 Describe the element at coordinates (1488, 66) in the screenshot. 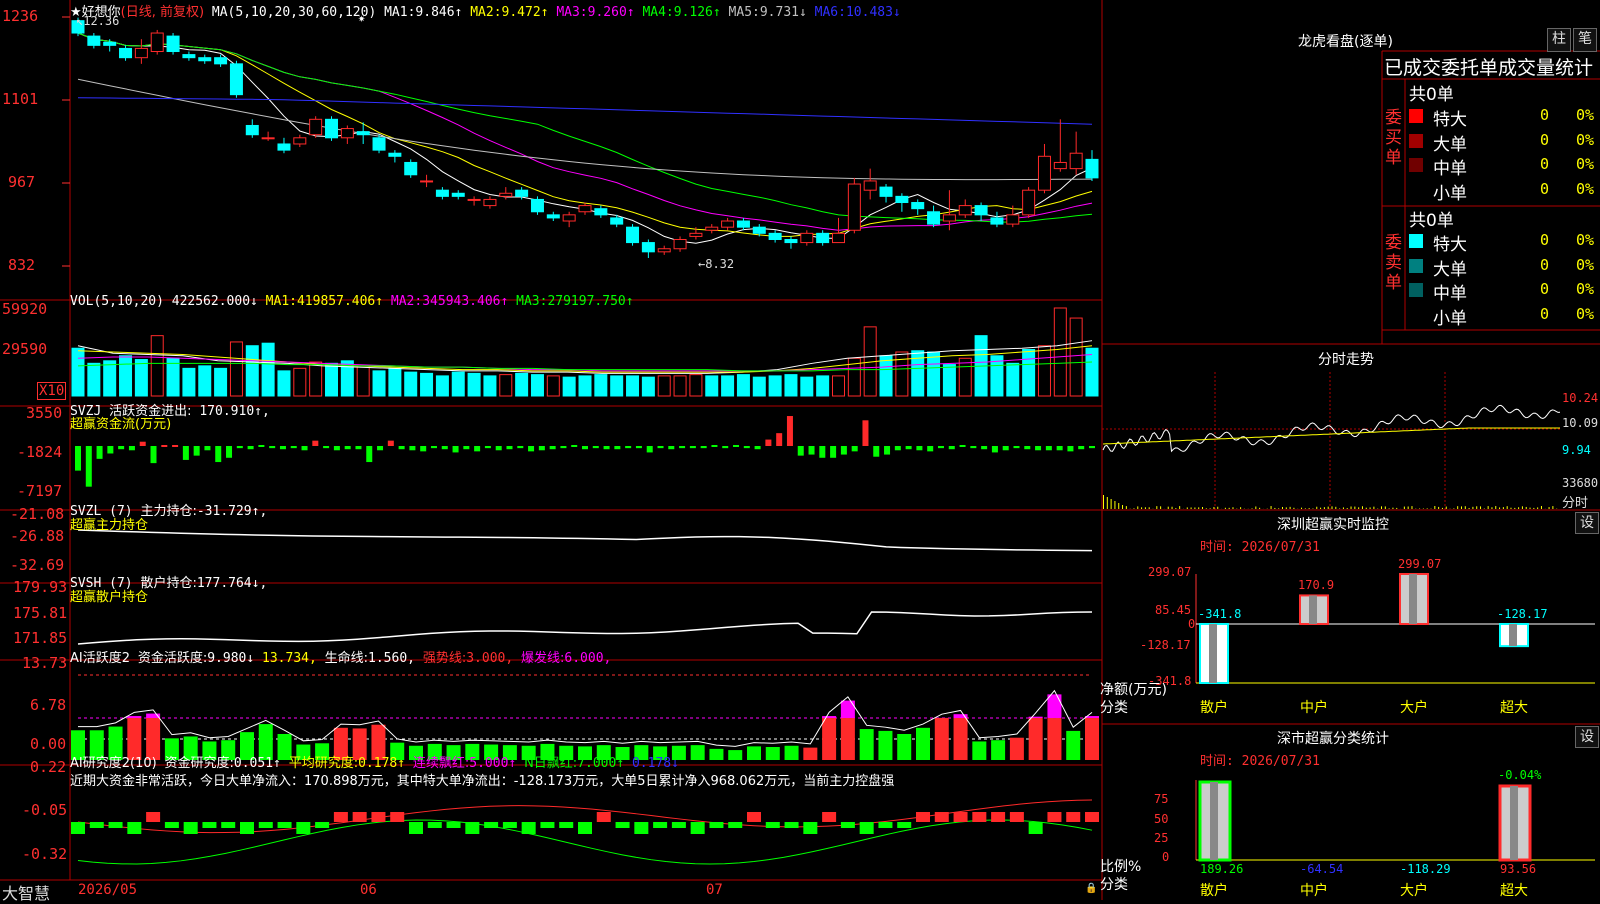

I see `stats-title: 已成交委托单成交量统计` at that location.